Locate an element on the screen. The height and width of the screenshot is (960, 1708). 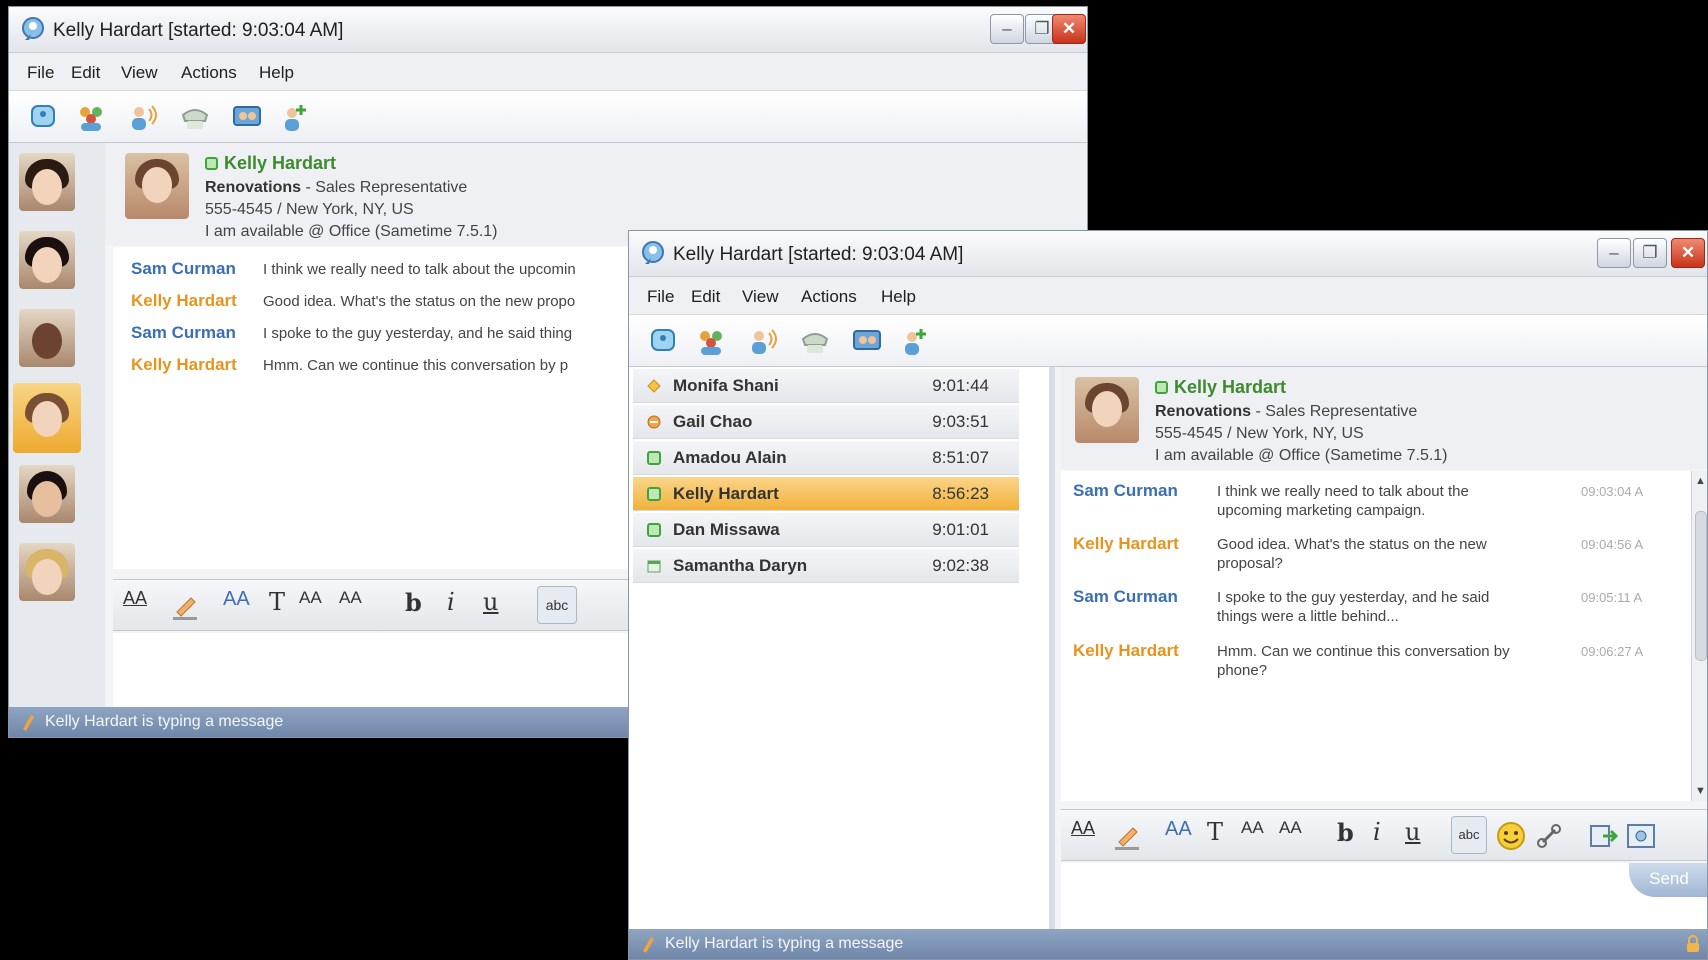
pencil-icon is located at coordinates (648, 945).